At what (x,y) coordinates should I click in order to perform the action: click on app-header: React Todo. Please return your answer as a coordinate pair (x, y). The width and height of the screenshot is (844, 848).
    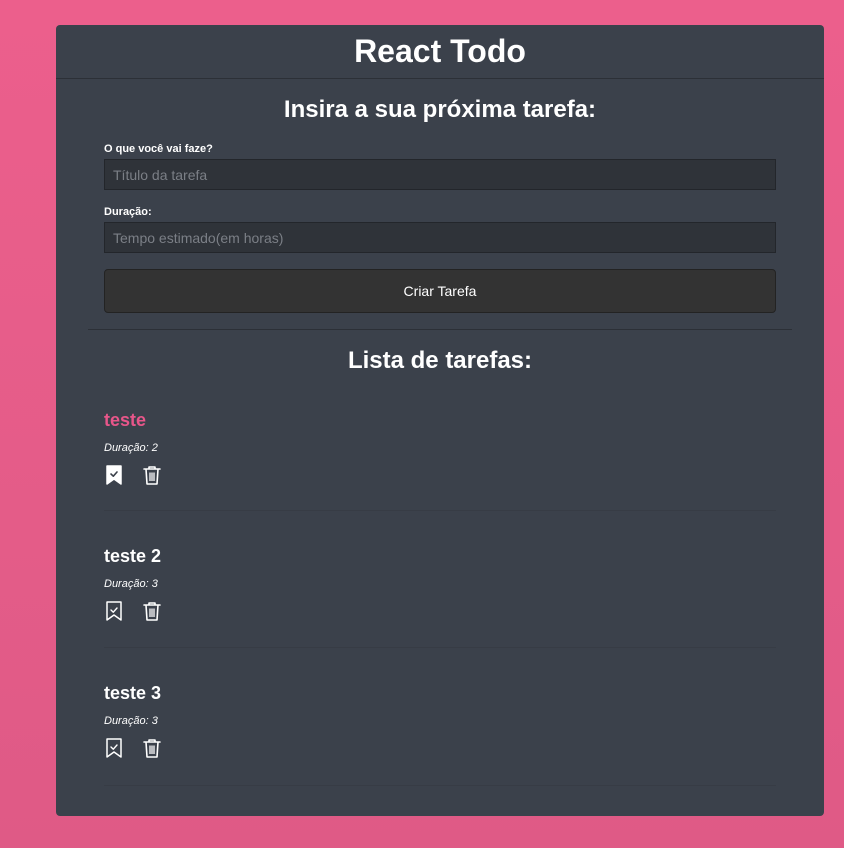
    Looking at the image, I should click on (440, 52).